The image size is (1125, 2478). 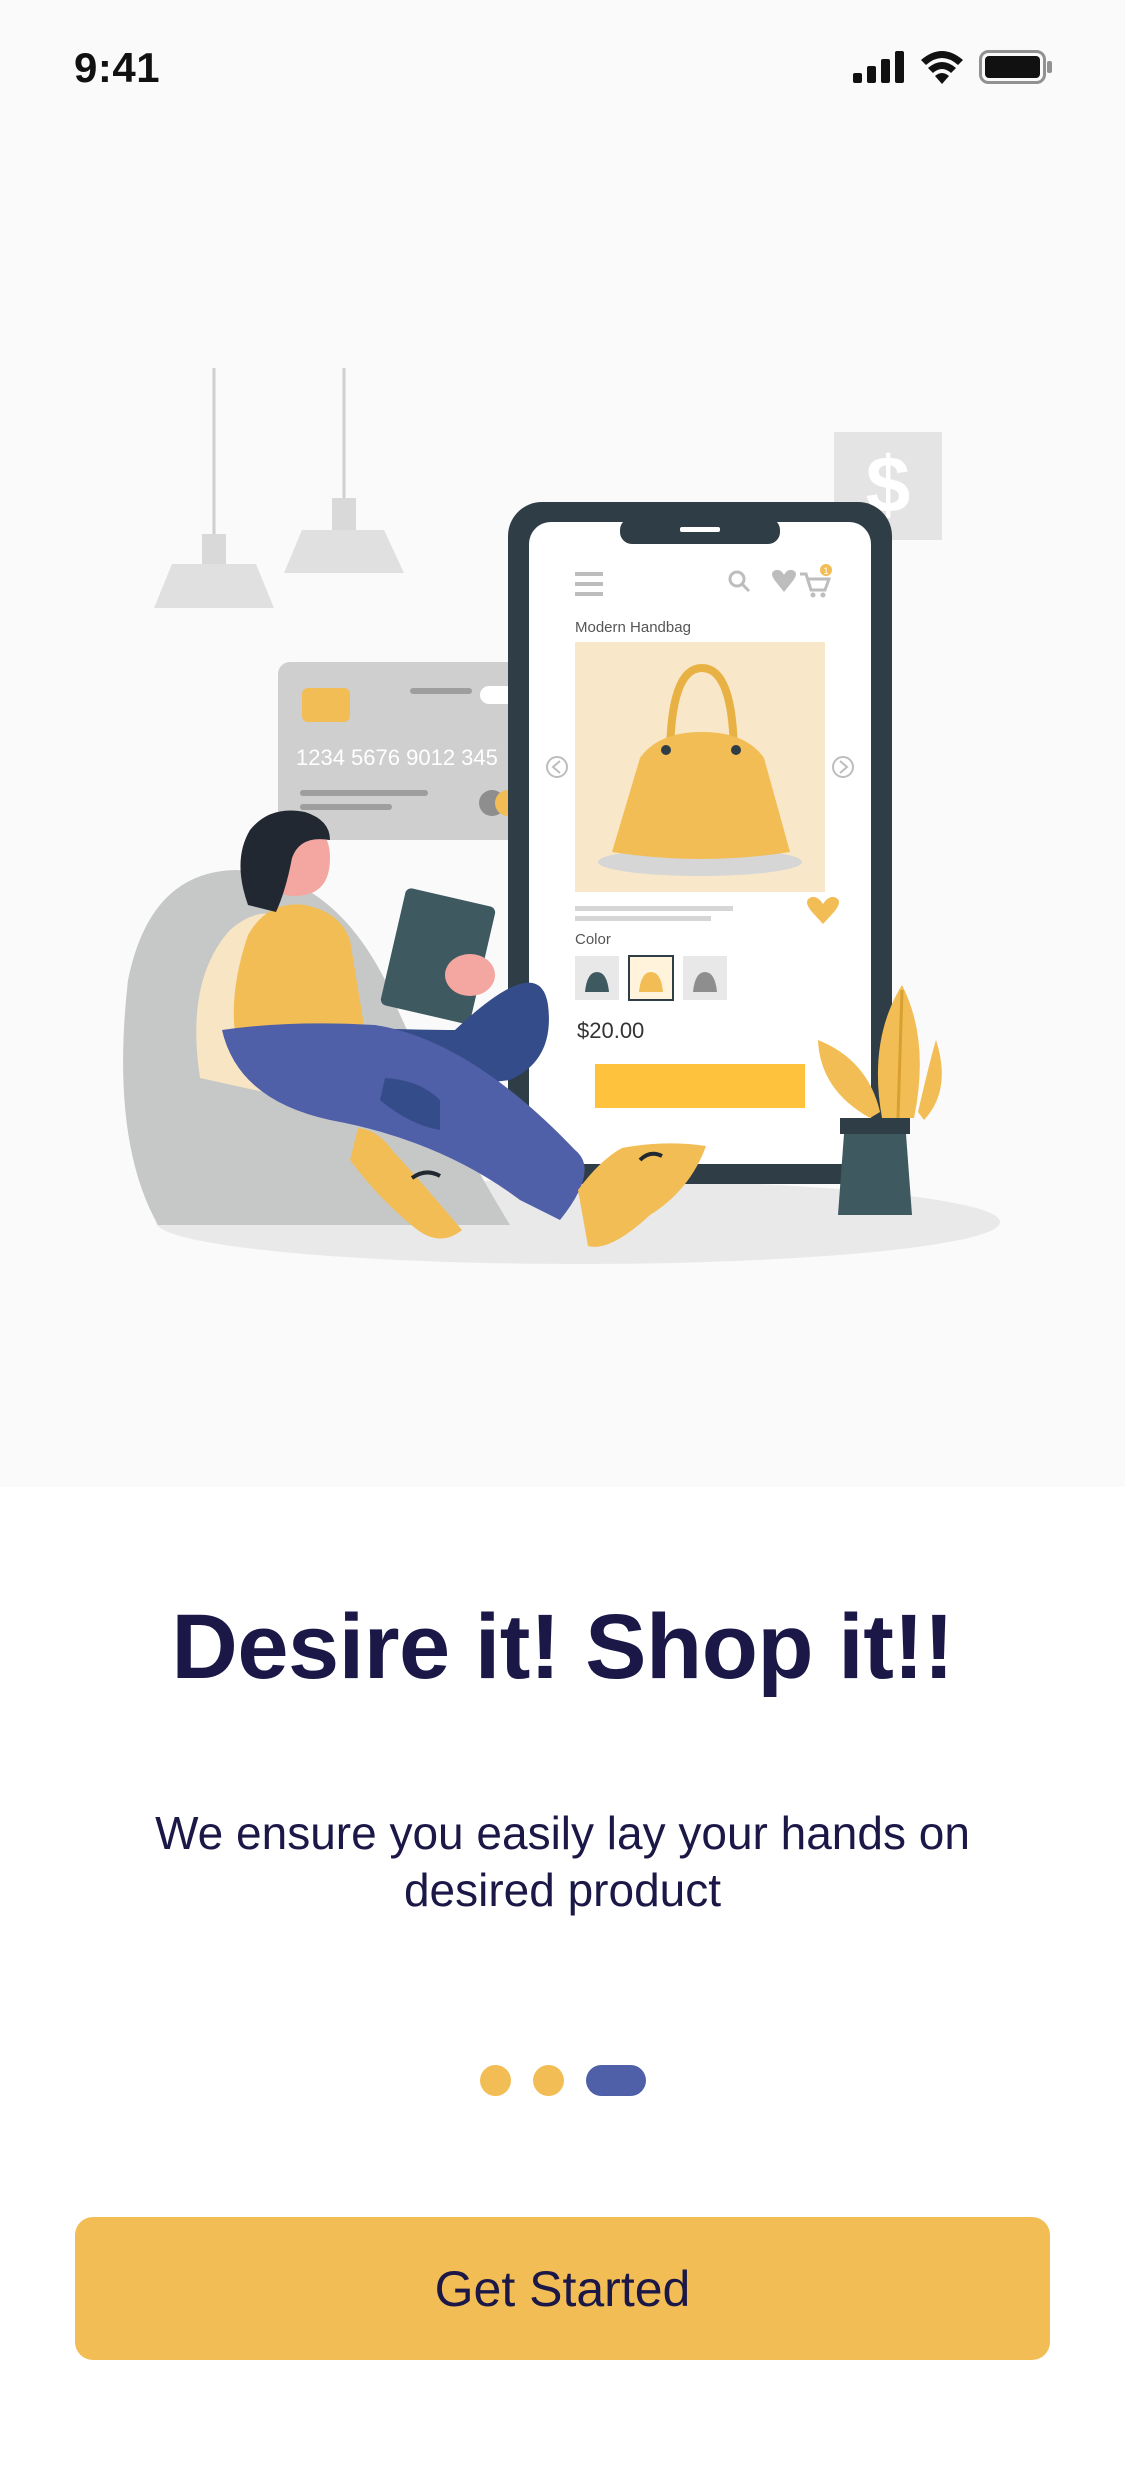 What do you see at coordinates (562, 1647) in the screenshot?
I see `onboarding-title: Desire it! Shop it!!` at bounding box center [562, 1647].